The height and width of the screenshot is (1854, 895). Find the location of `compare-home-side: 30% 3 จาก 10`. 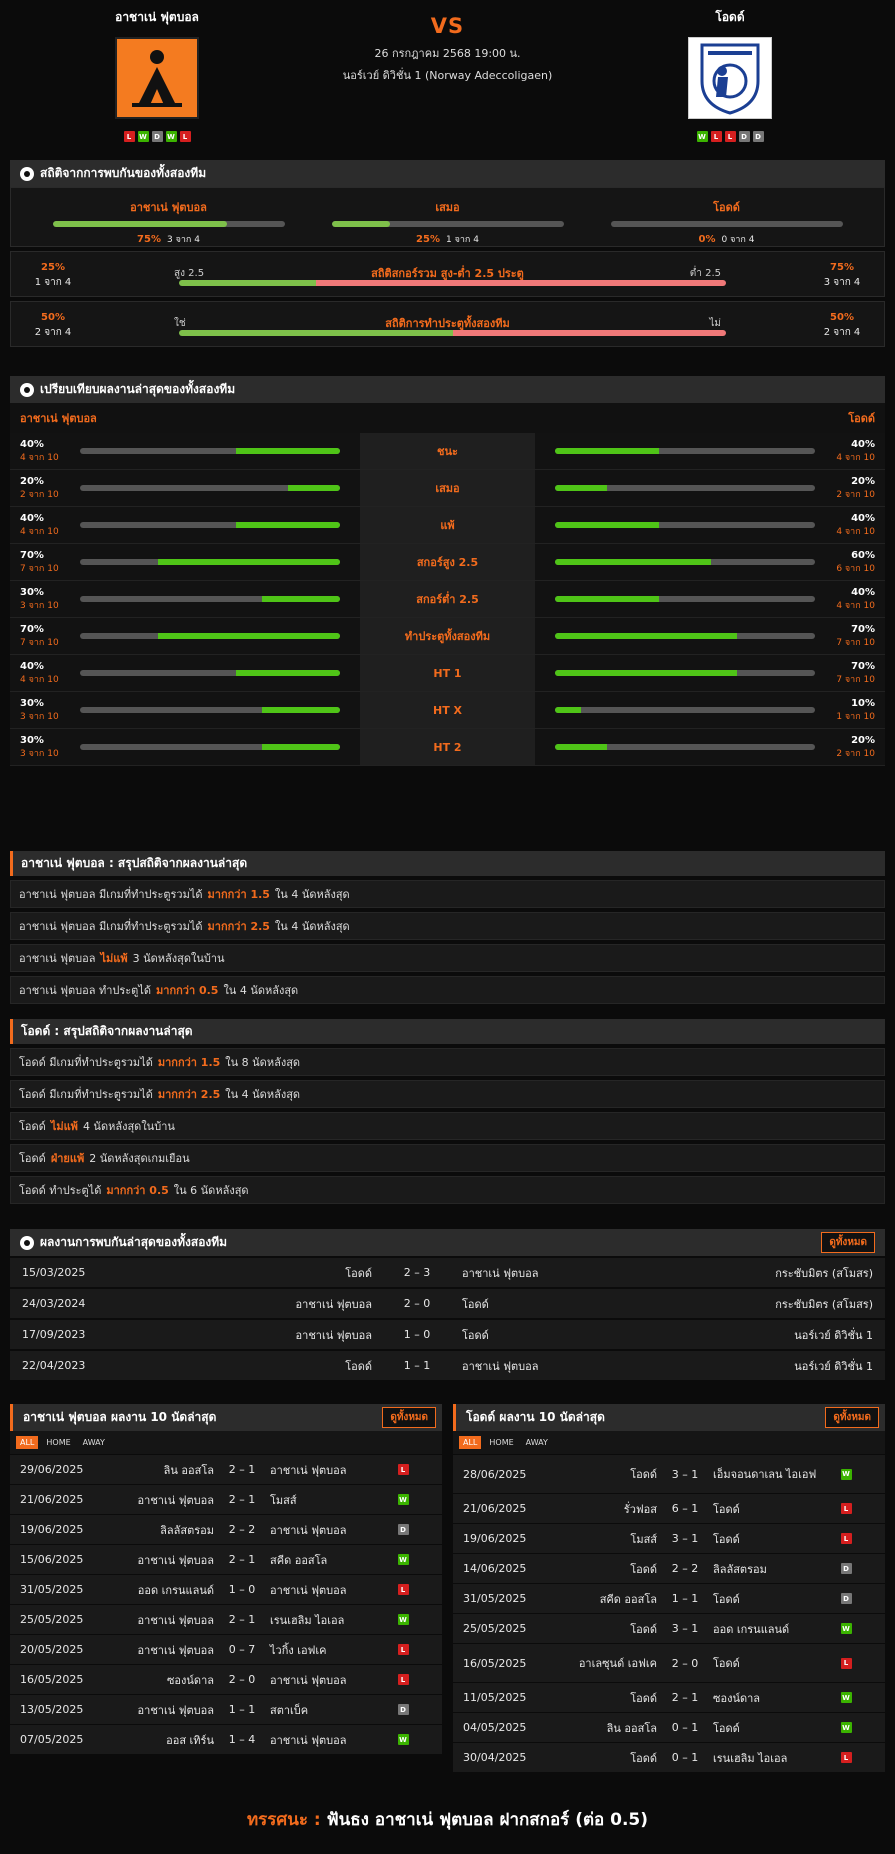

compare-home-side: 30% 3 จาก 10 is located at coordinates (185, 599).